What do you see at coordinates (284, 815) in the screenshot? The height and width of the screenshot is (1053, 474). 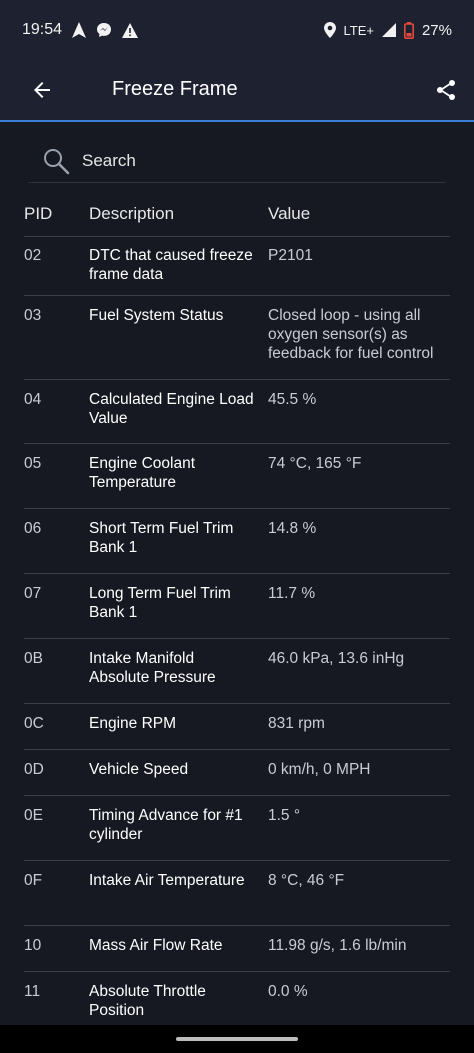 I see `row-value: 1.5 °` at bounding box center [284, 815].